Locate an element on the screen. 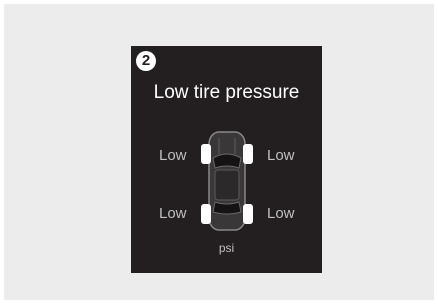 This screenshot has width=438, height=304. tire-rear-right-icon is located at coordinates (248, 214).